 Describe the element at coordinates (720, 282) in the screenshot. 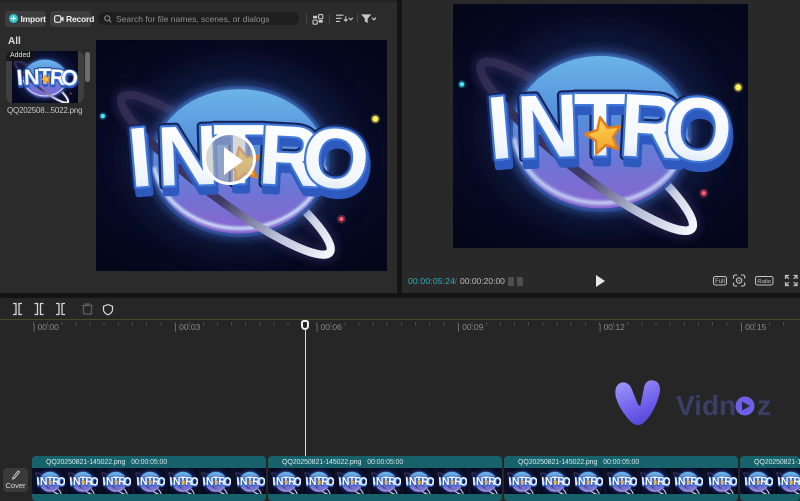

I see `svg-text: Full` at that location.